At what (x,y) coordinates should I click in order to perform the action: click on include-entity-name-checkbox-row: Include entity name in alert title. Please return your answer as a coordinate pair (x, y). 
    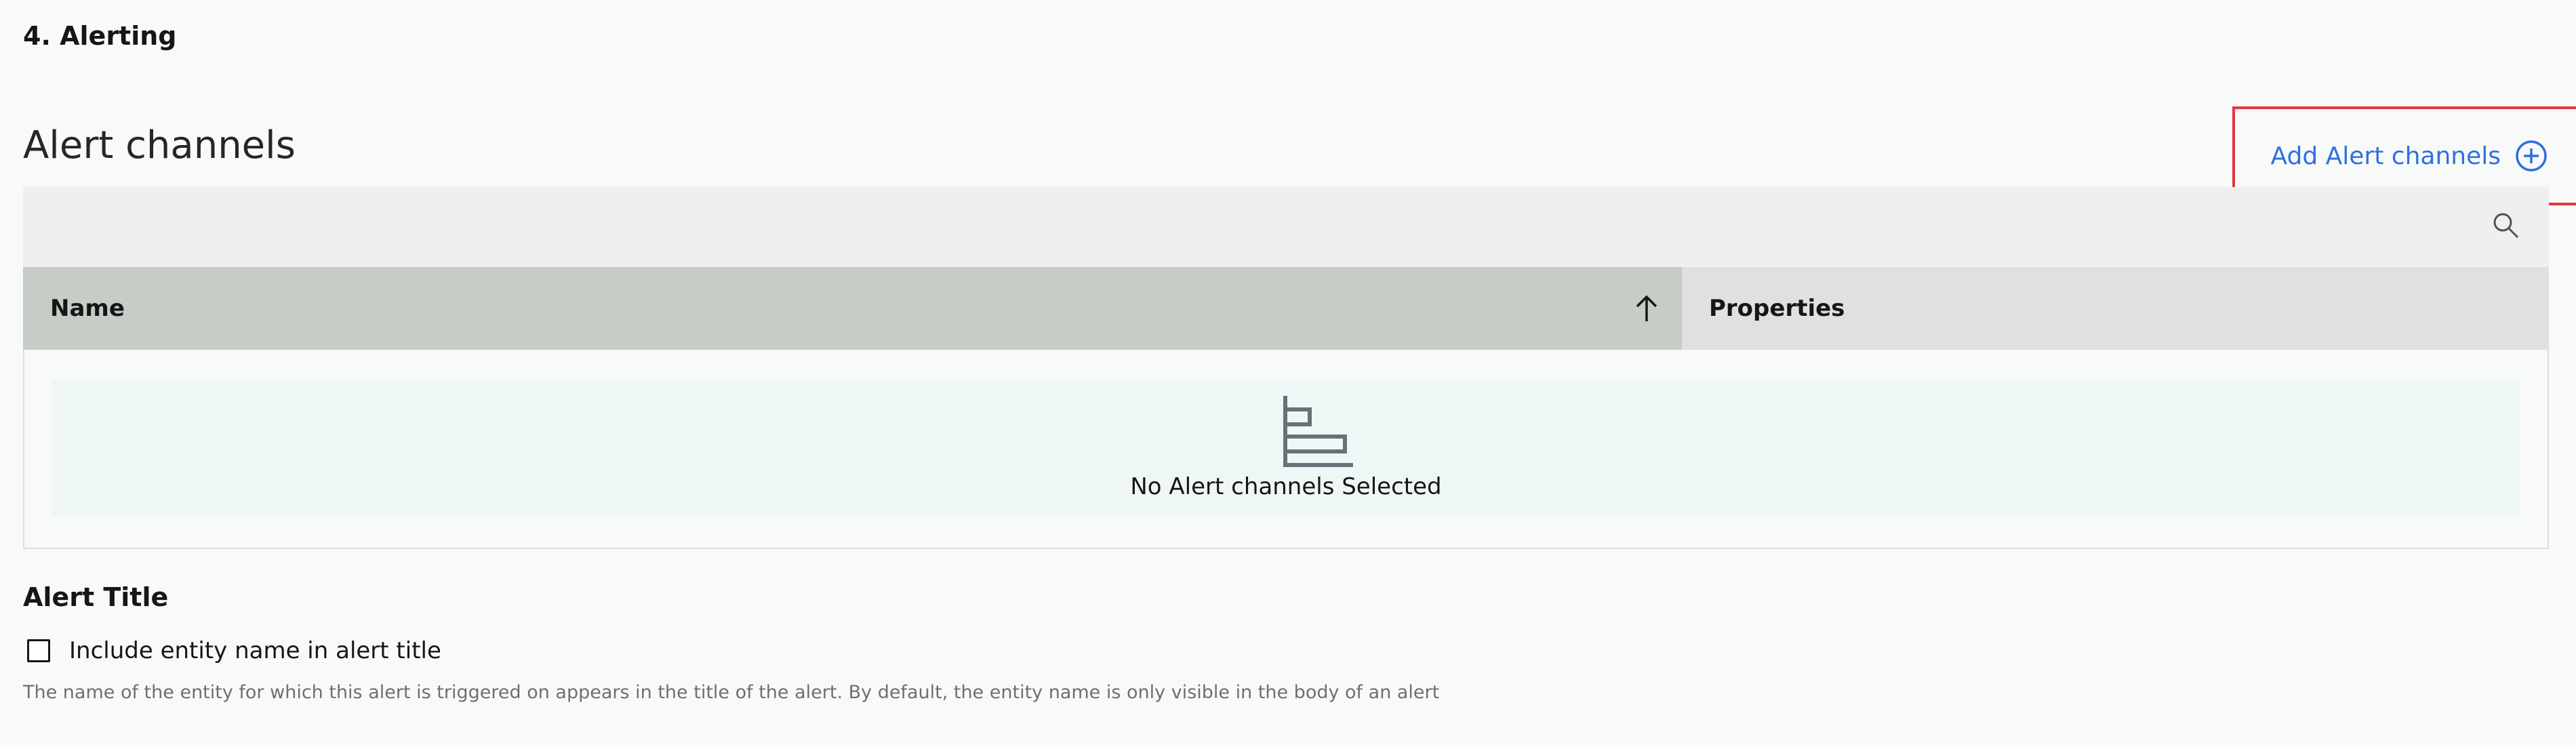
    Looking at the image, I should click on (234, 651).